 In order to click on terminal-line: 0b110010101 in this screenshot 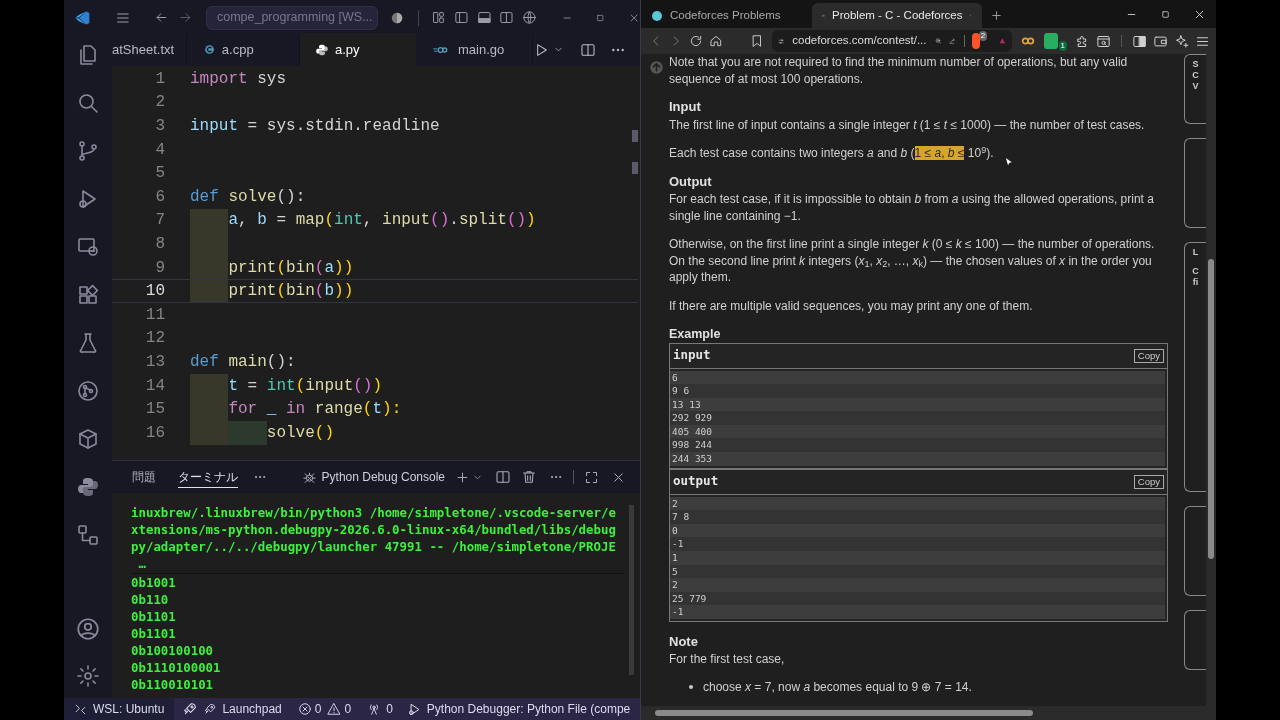, I will do `click(173, 684)`.